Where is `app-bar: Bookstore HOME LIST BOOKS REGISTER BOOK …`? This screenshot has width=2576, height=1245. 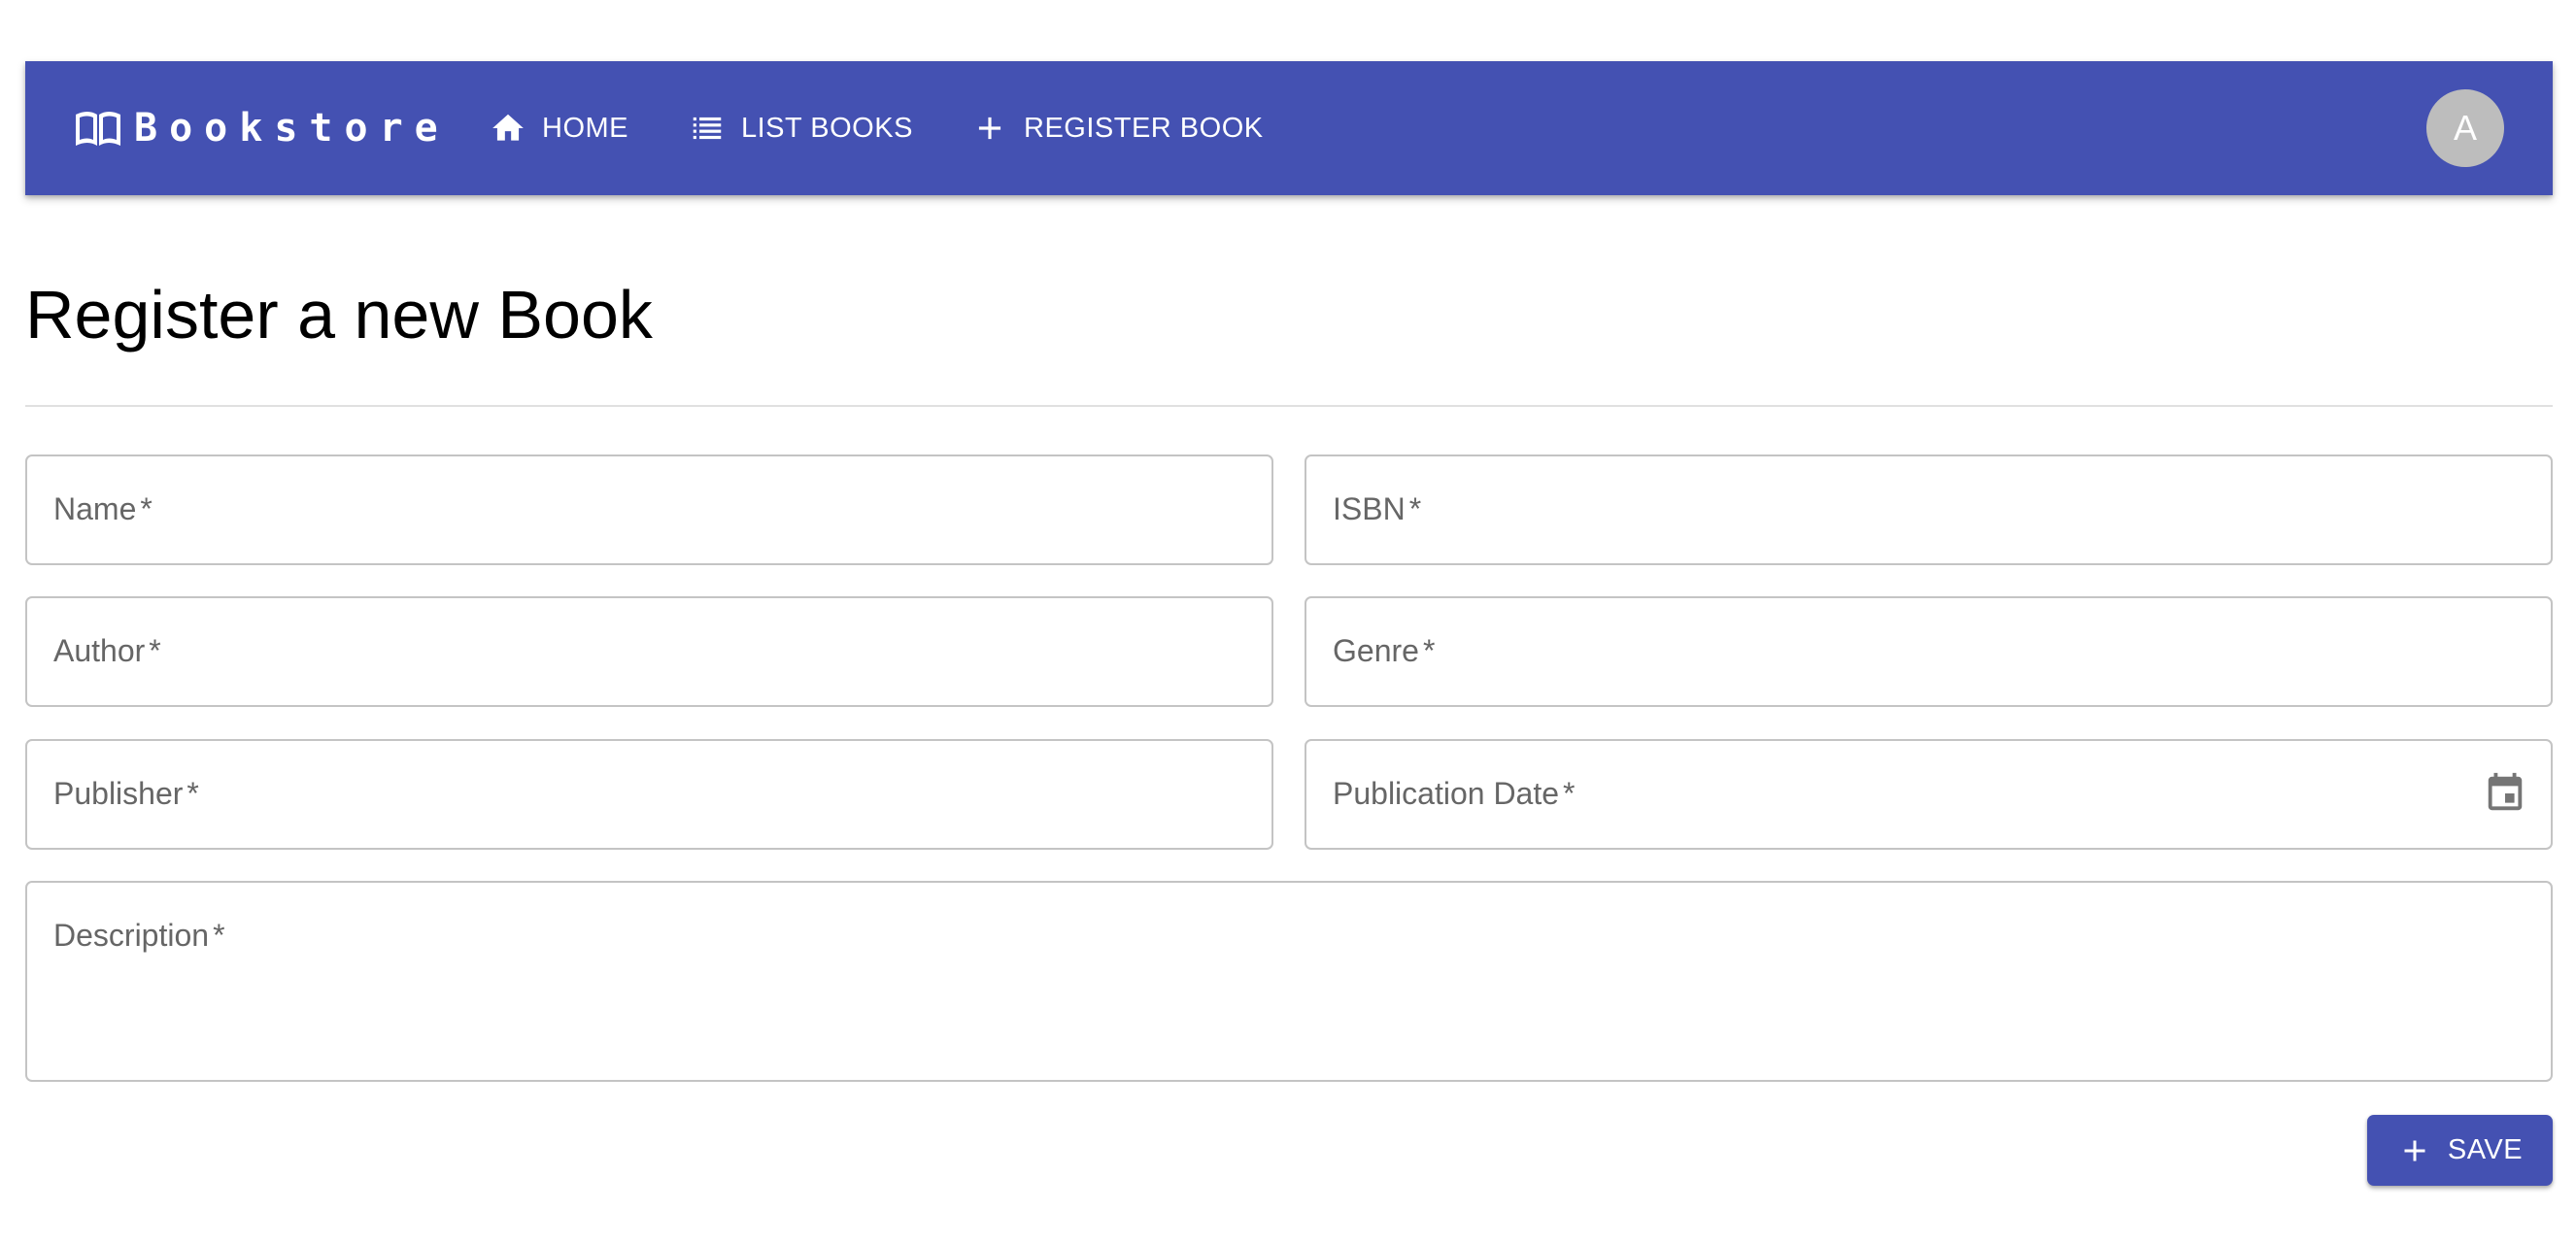 app-bar: Bookstore HOME LIST BOOKS REGISTER BOOK … is located at coordinates (1289, 128).